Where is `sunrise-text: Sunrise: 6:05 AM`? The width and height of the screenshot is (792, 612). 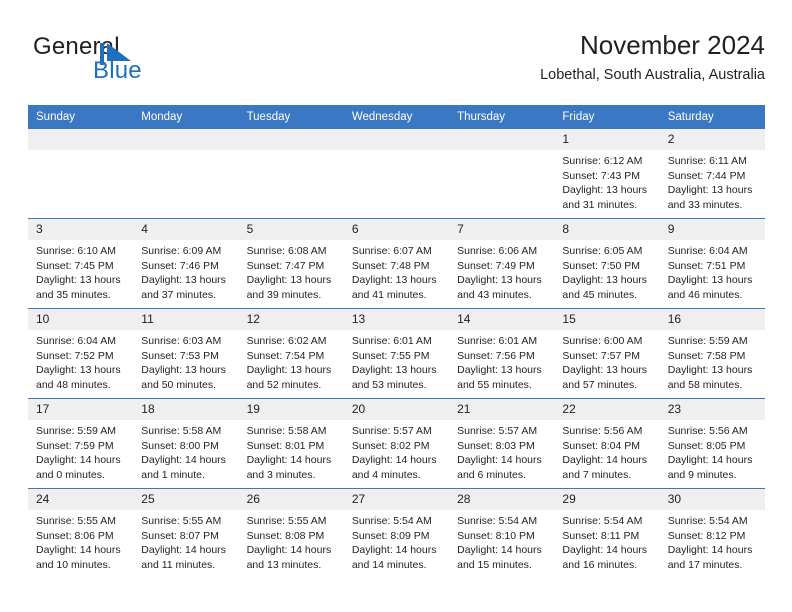 sunrise-text: Sunrise: 6:05 AM is located at coordinates (602, 251).